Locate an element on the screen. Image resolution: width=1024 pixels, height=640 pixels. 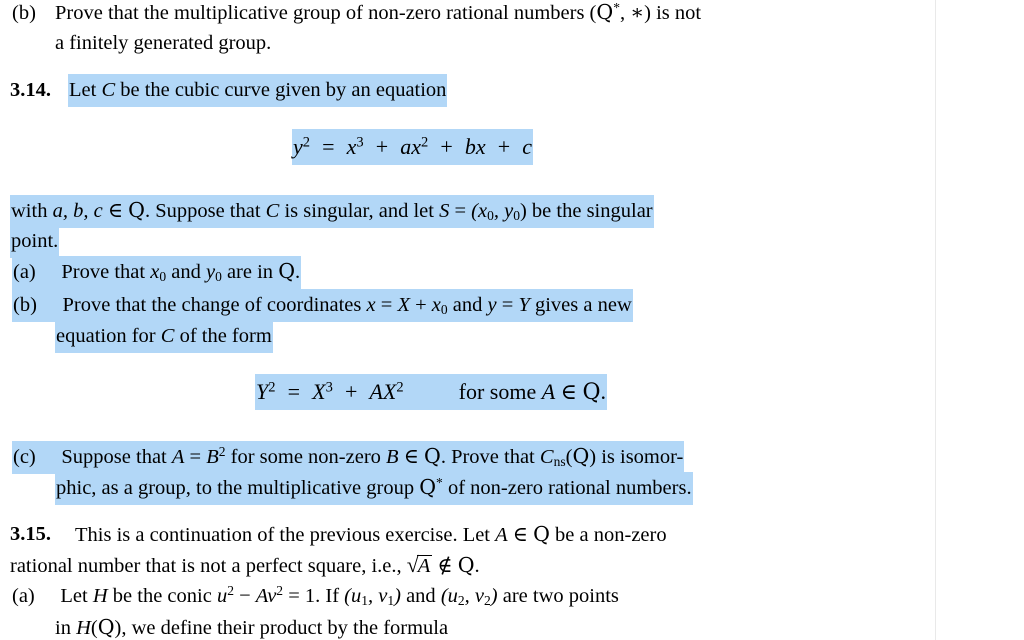
item-b-text-2: and is located at coordinates (467, 305).